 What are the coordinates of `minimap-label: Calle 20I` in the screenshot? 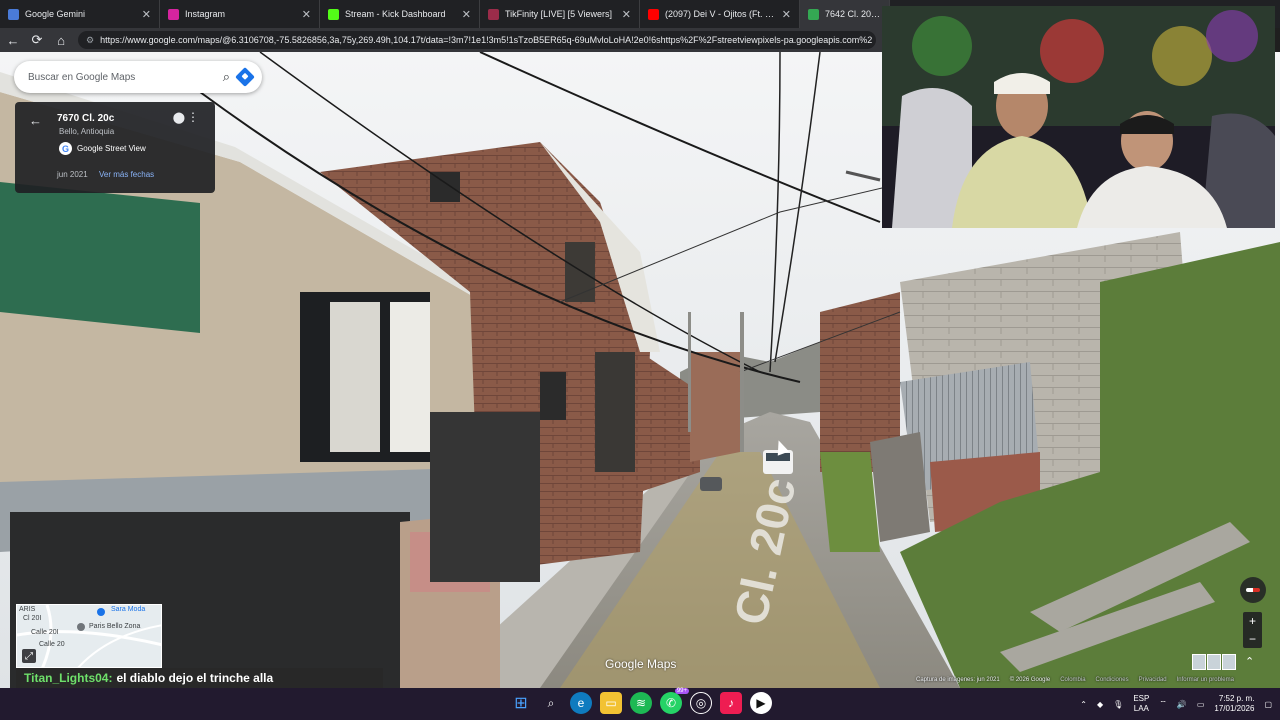 It's located at (45, 632).